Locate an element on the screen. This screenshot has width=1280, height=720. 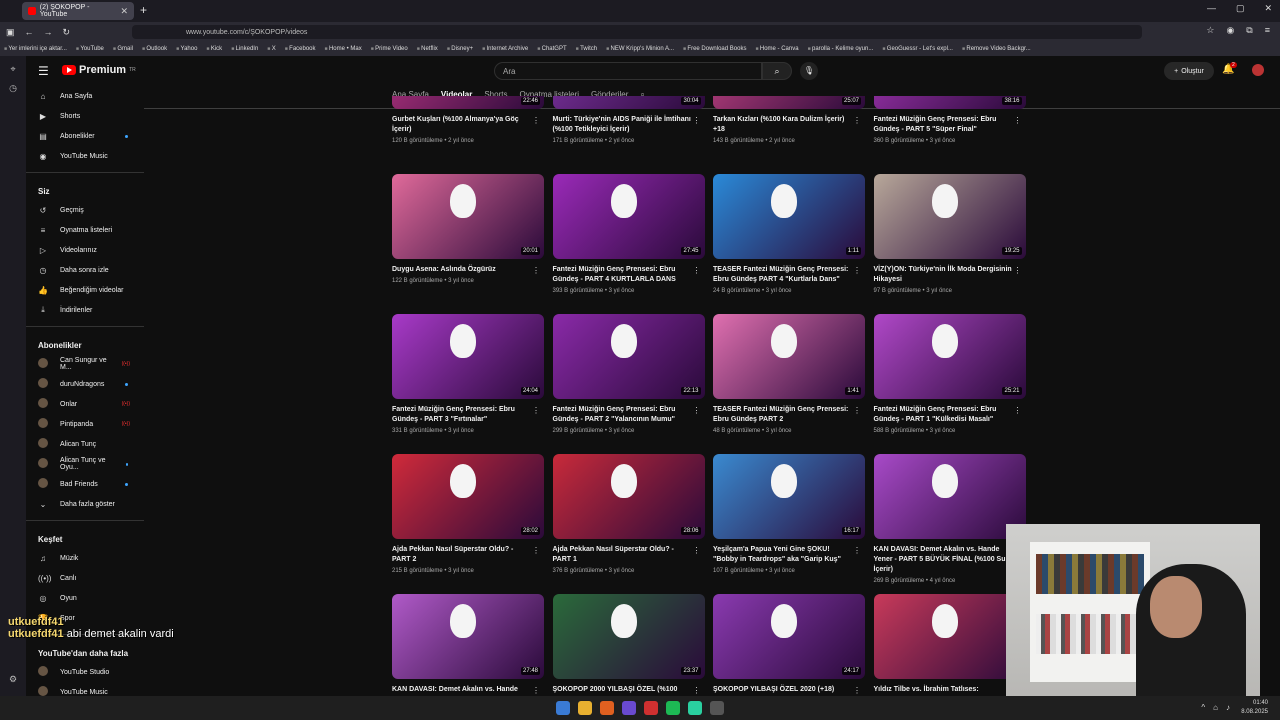
network-icon: ⌂ is located at coordinates (1215, 707).